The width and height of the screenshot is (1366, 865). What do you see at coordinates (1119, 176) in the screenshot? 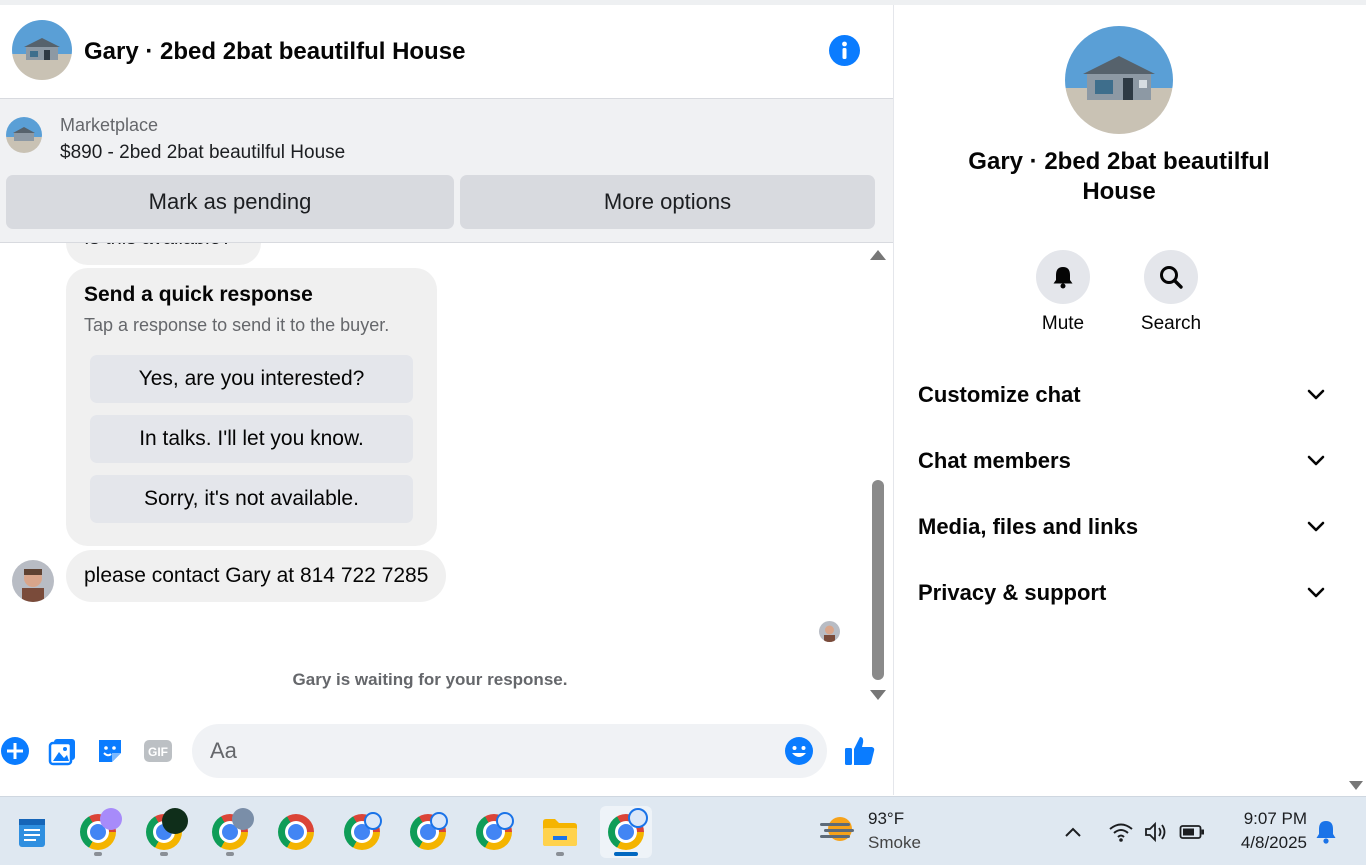
I see `info-title: Gary · 2bed 2bat beautilful House` at bounding box center [1119, 176].